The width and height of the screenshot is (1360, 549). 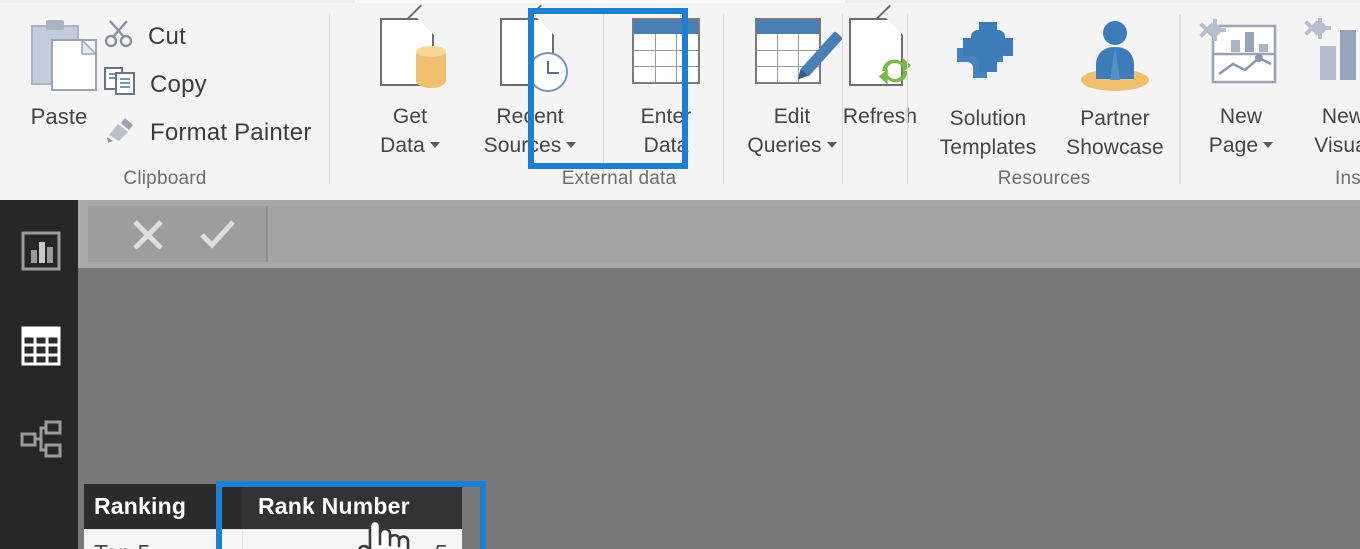 What do you see at coordinates (1241, 89) in the screenshot?
I see `new-page-button: New Page` at bounding box center [1241, 89].